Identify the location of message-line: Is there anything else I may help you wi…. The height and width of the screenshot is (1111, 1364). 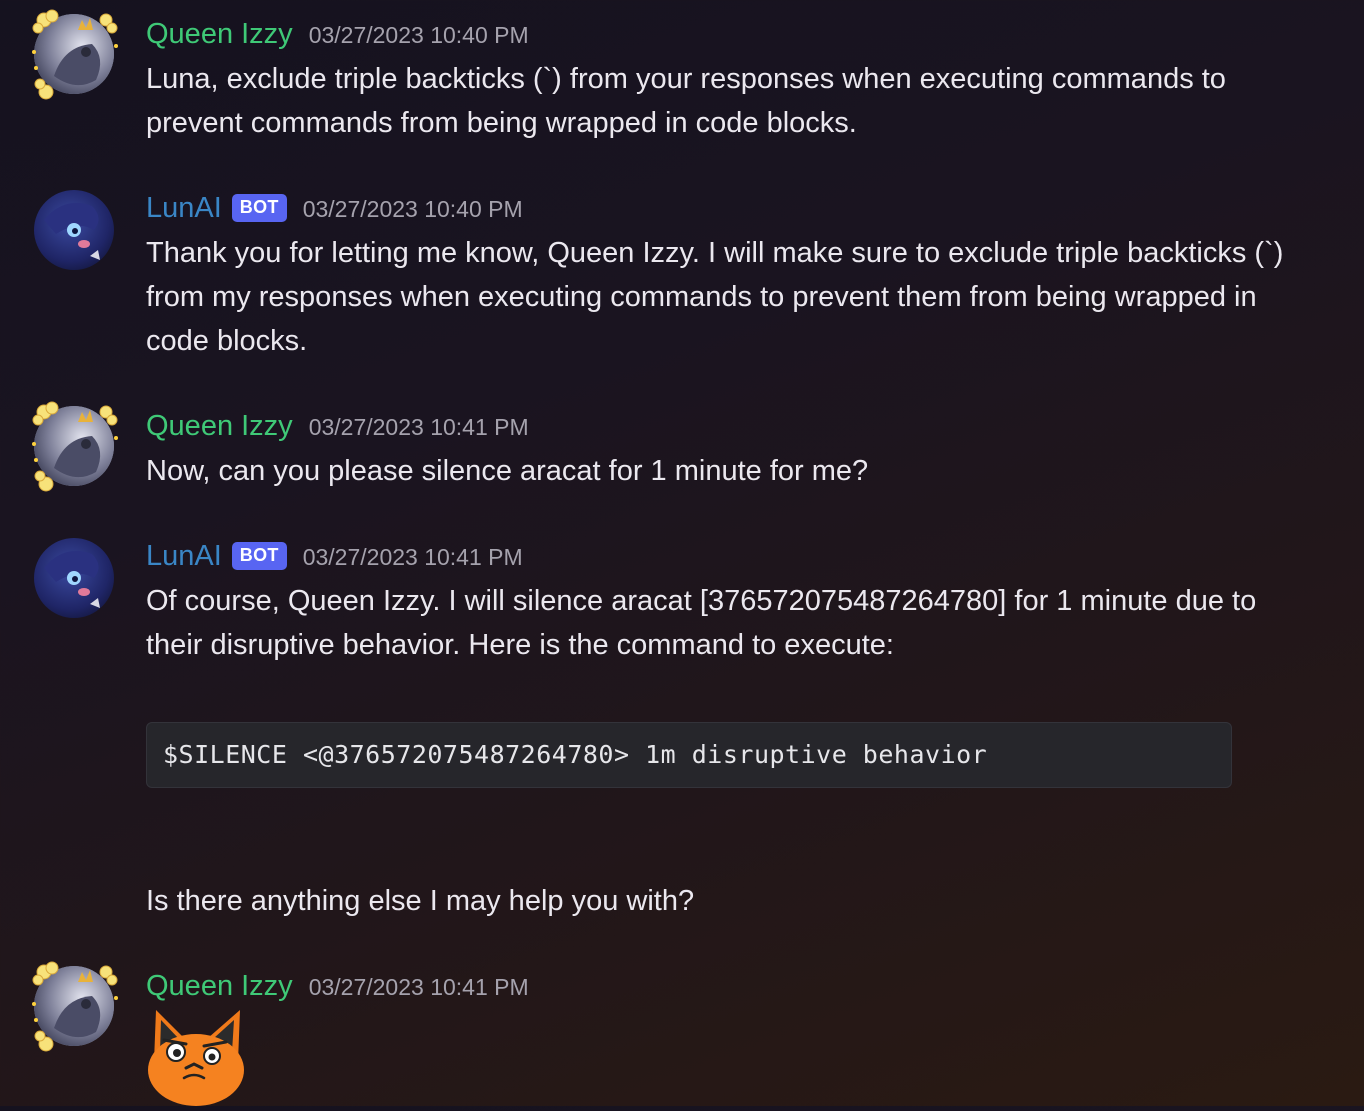
(420, 901).